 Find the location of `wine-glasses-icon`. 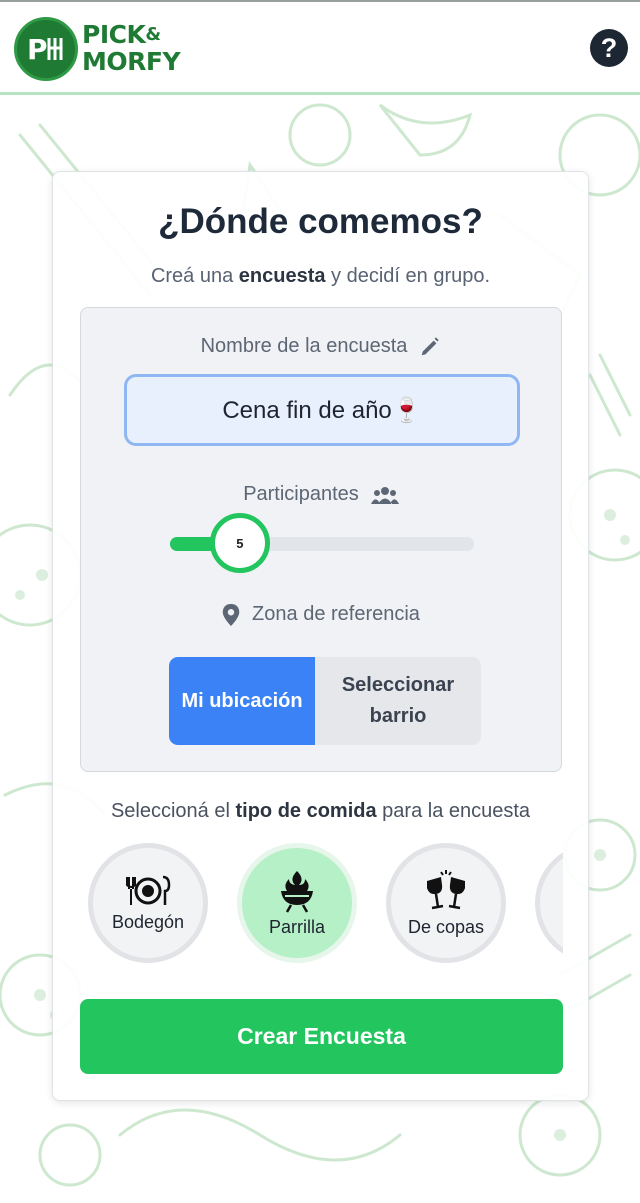

wine-glasses-icon is located at coordinates (446, 889).